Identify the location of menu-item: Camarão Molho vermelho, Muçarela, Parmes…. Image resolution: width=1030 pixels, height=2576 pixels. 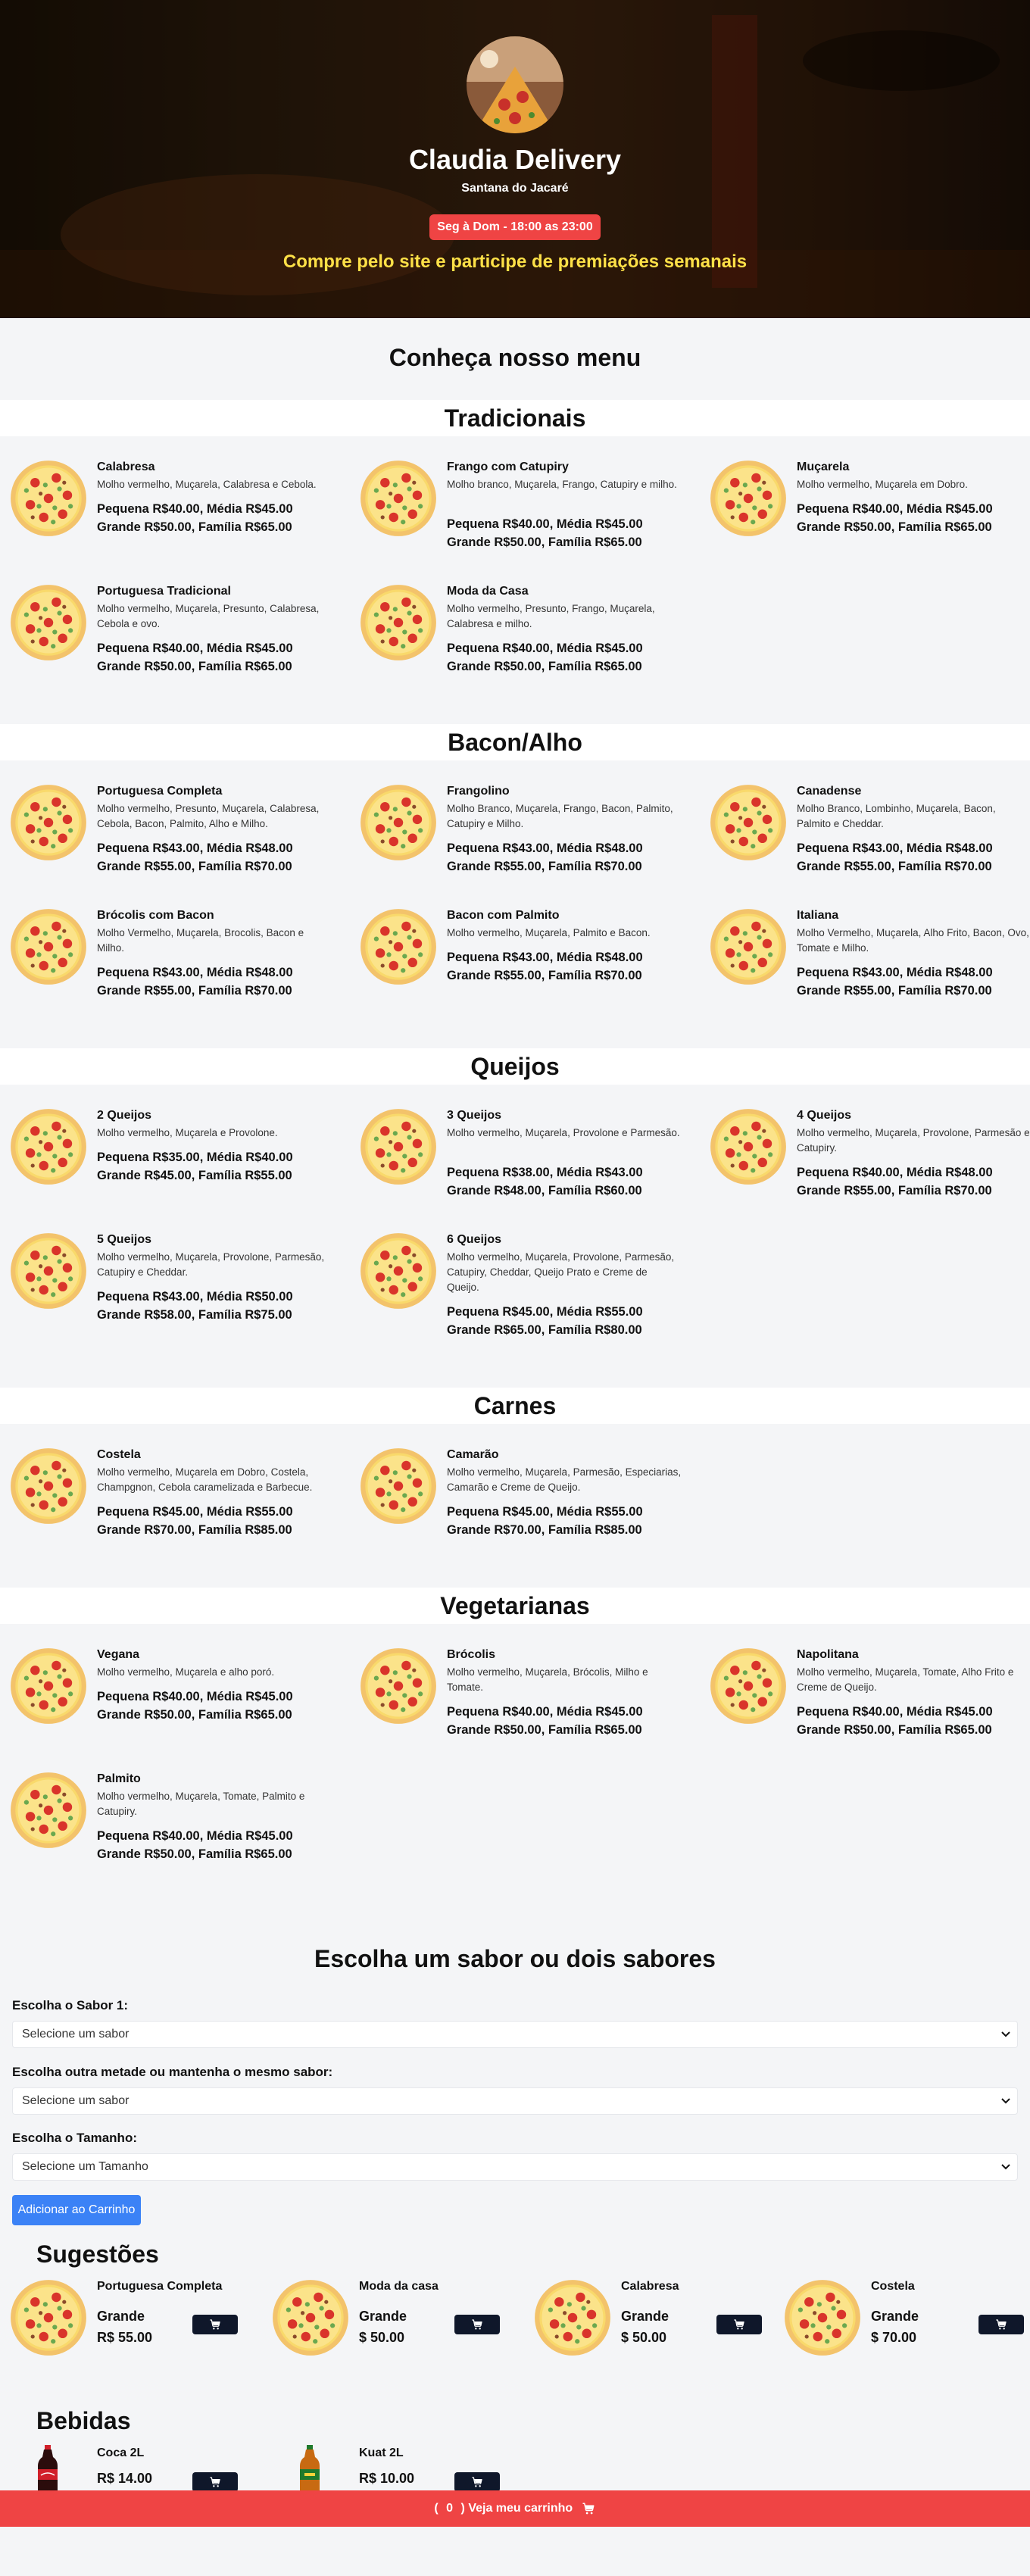
(516, 1504).